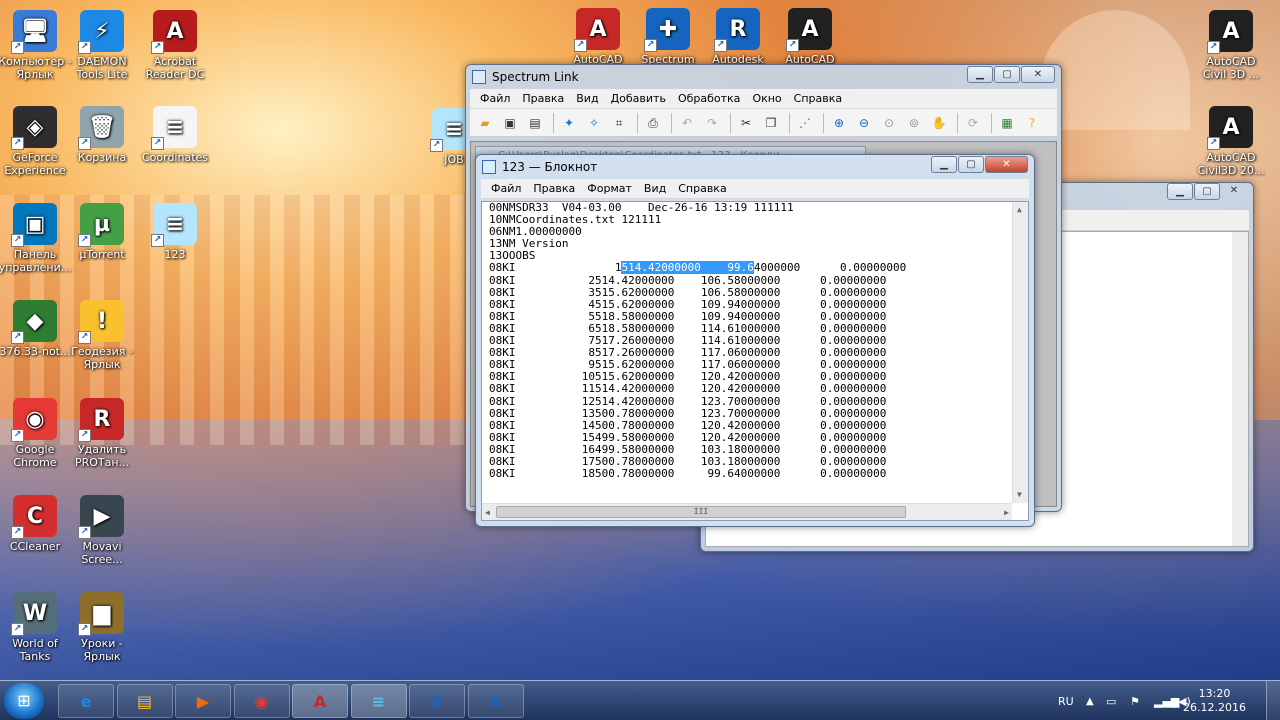 The height and width of the screenshot is (720, 1280). I want to click on spectrum-menu-item: Вид, so click(587, 98).